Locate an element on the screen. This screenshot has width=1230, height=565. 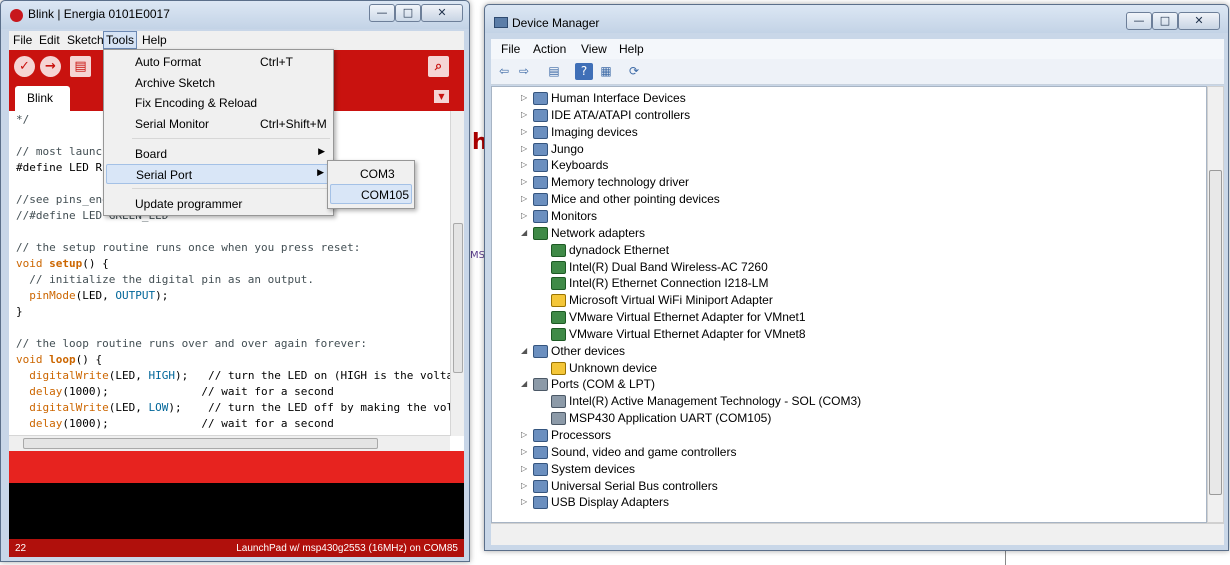
menu-item-update-programmer: Update programmer is located at coordinates (218, 204).